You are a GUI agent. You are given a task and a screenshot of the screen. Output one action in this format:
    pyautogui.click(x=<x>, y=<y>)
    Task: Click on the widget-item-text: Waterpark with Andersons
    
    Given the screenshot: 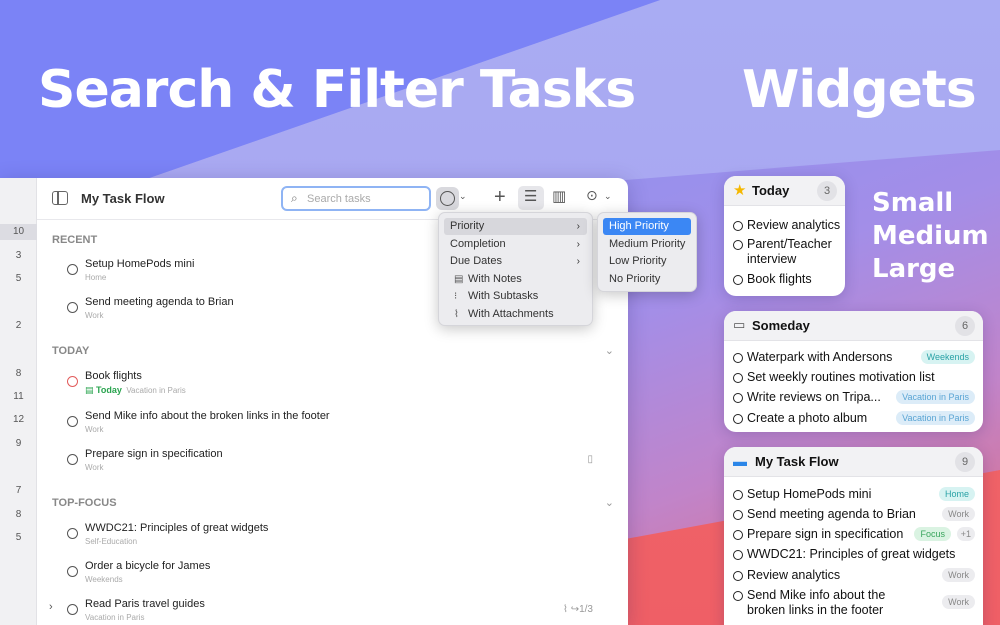 What is the action you would take?
    pyautogui.click(x=820, y=357)
    